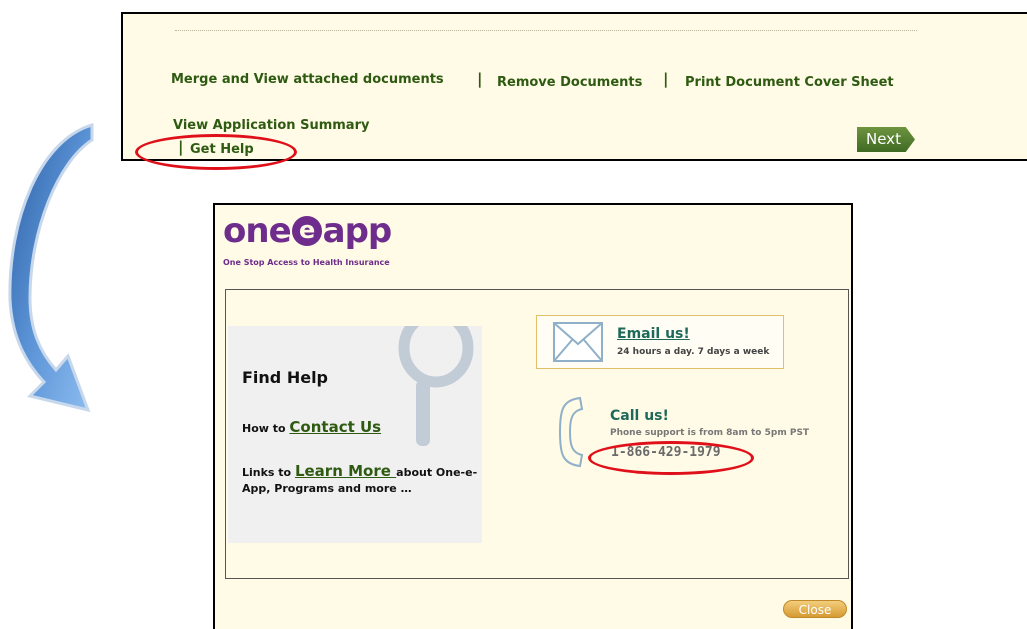  What do you see at coordinates (266, 428) in the screenshot?
I see `contact-prefix: How to` at bounding box center [266, 428].